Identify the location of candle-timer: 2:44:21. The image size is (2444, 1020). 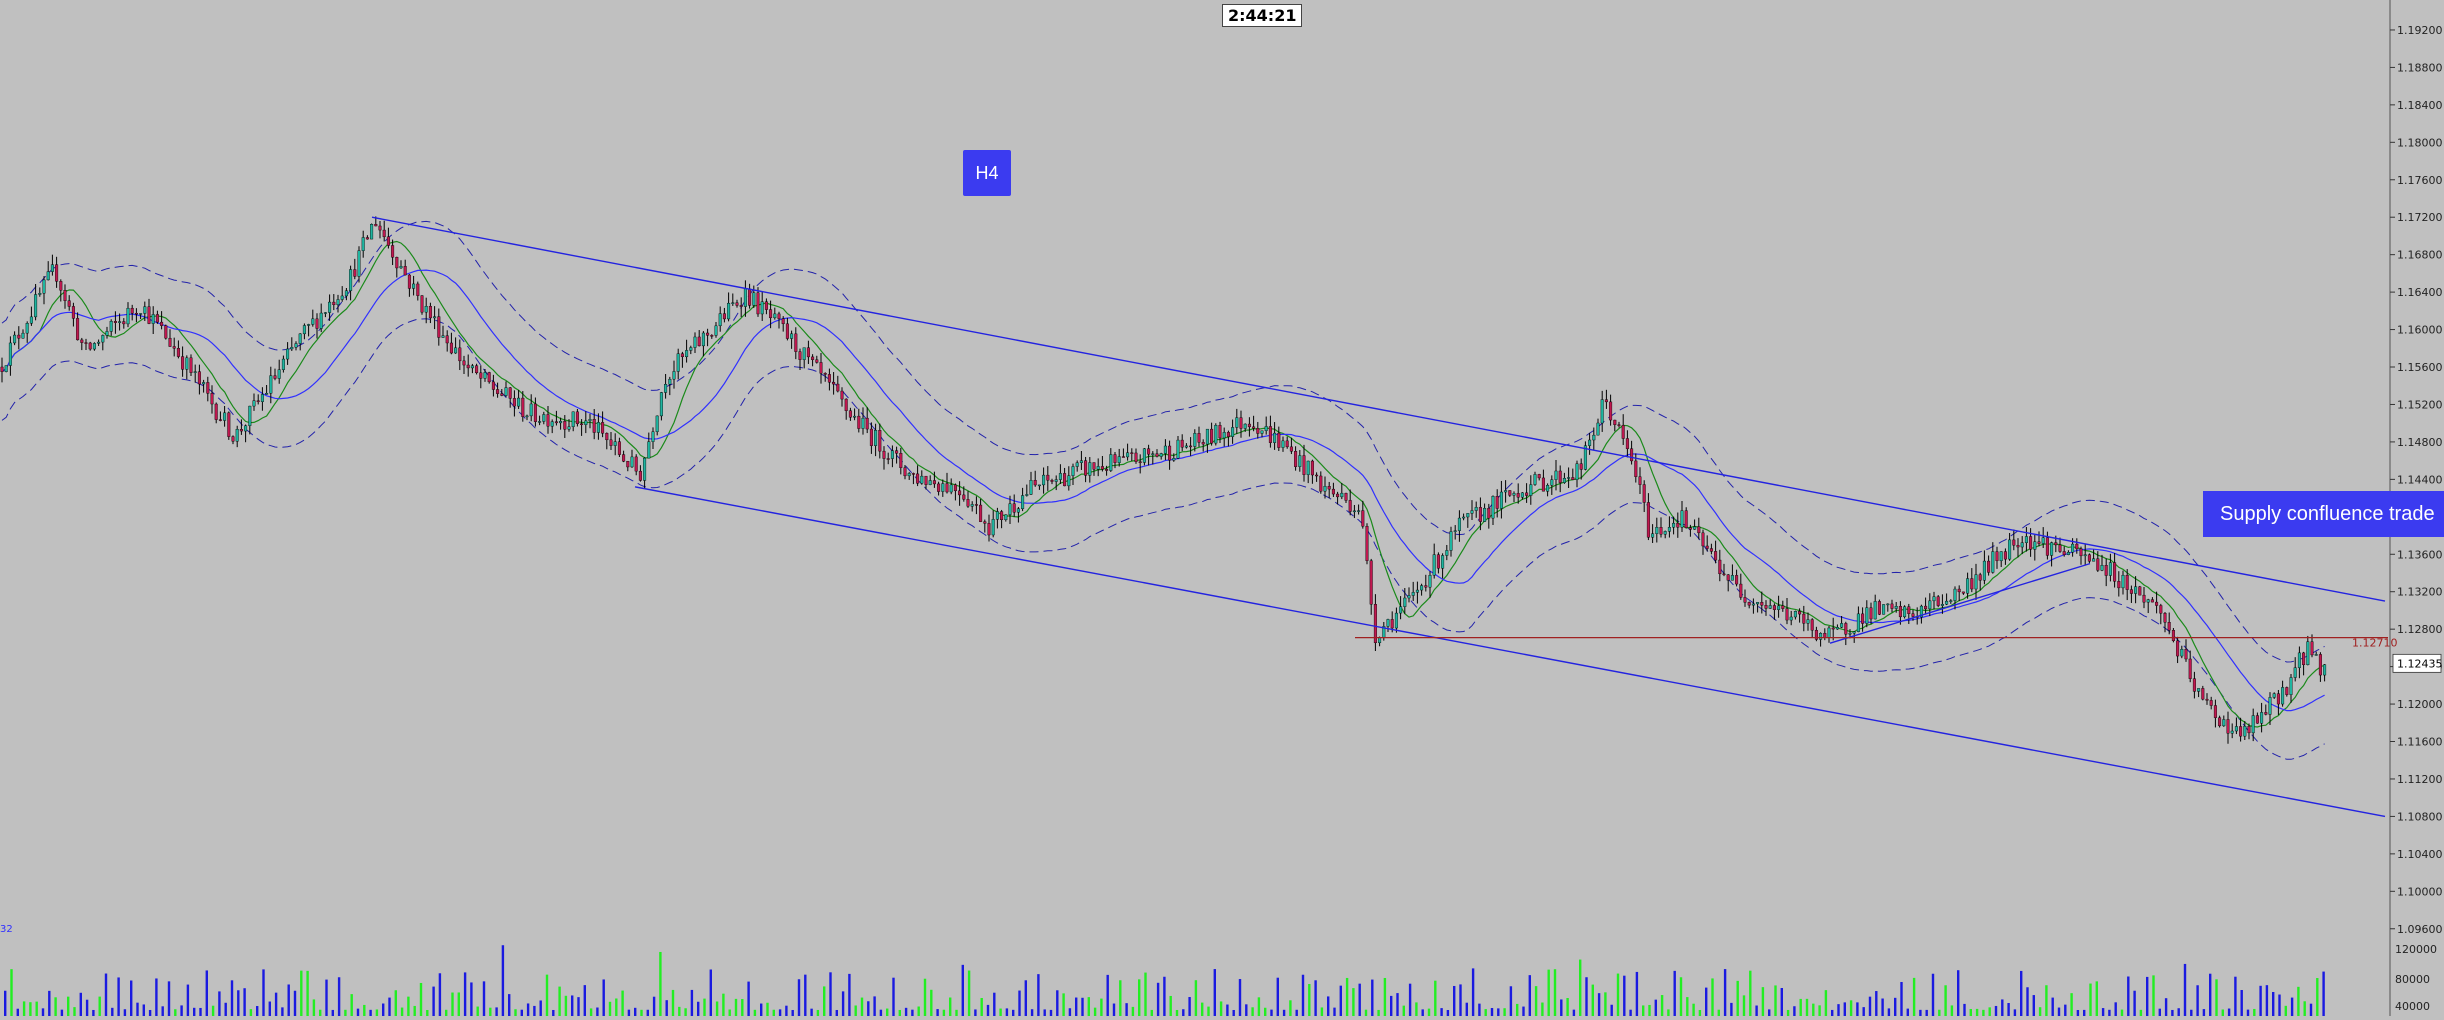
(1262, 15).